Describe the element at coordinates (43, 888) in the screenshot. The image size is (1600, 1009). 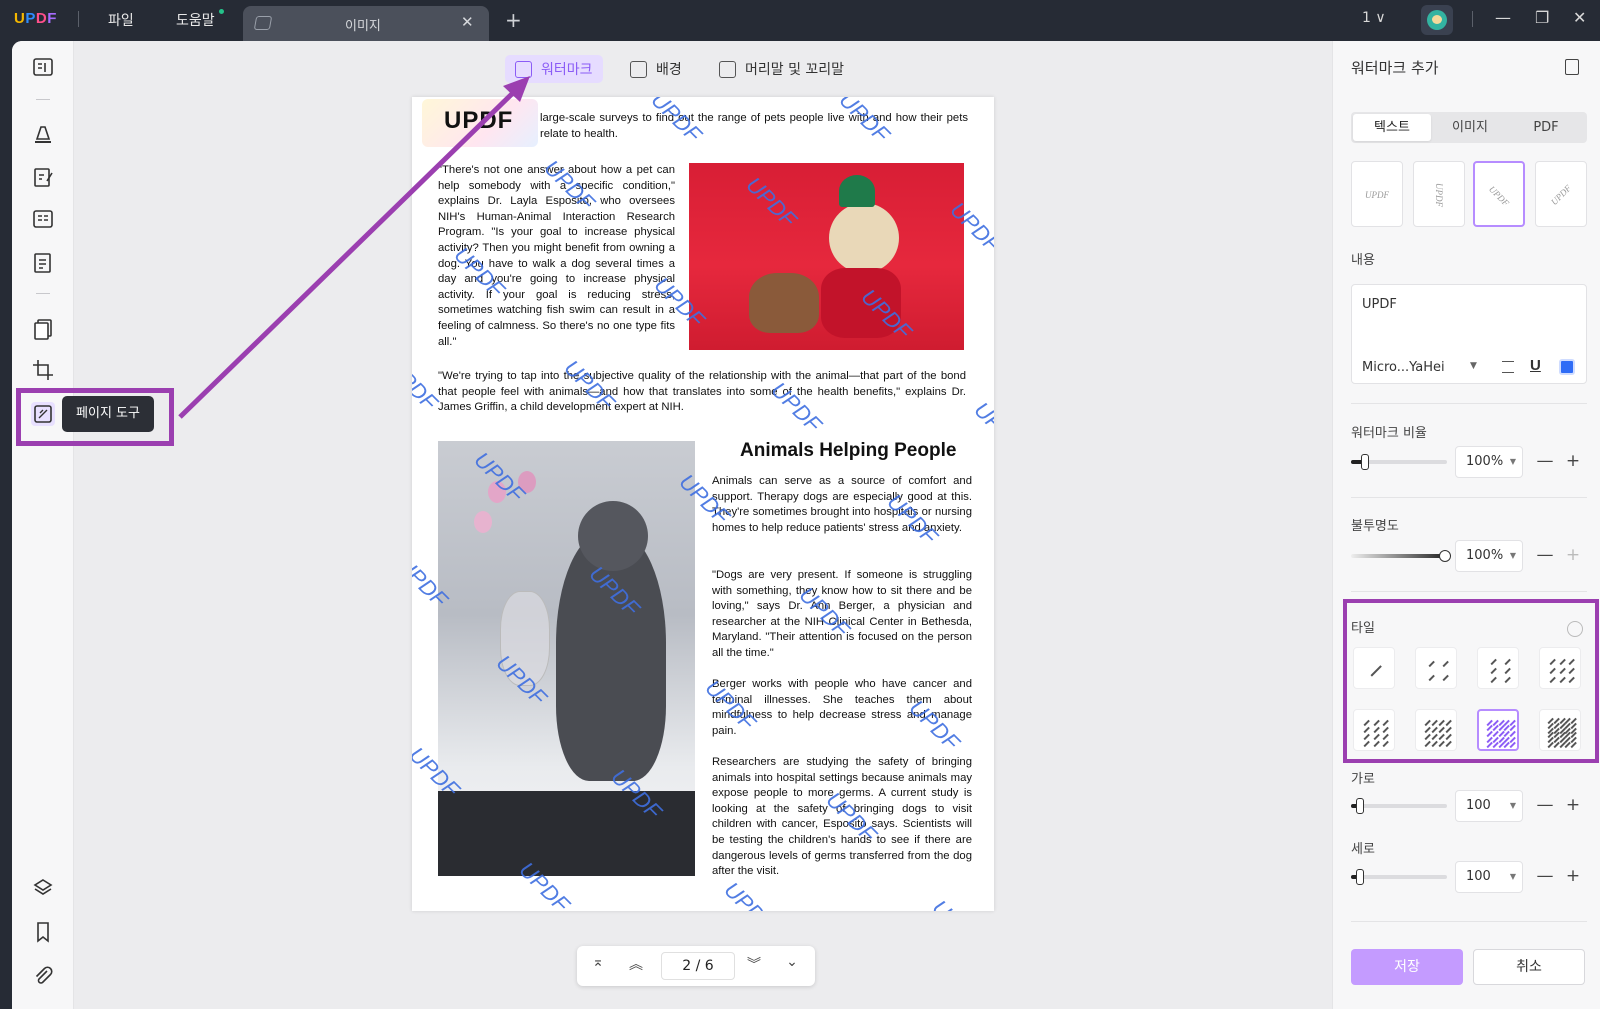
I see `layers-icon` at that location.